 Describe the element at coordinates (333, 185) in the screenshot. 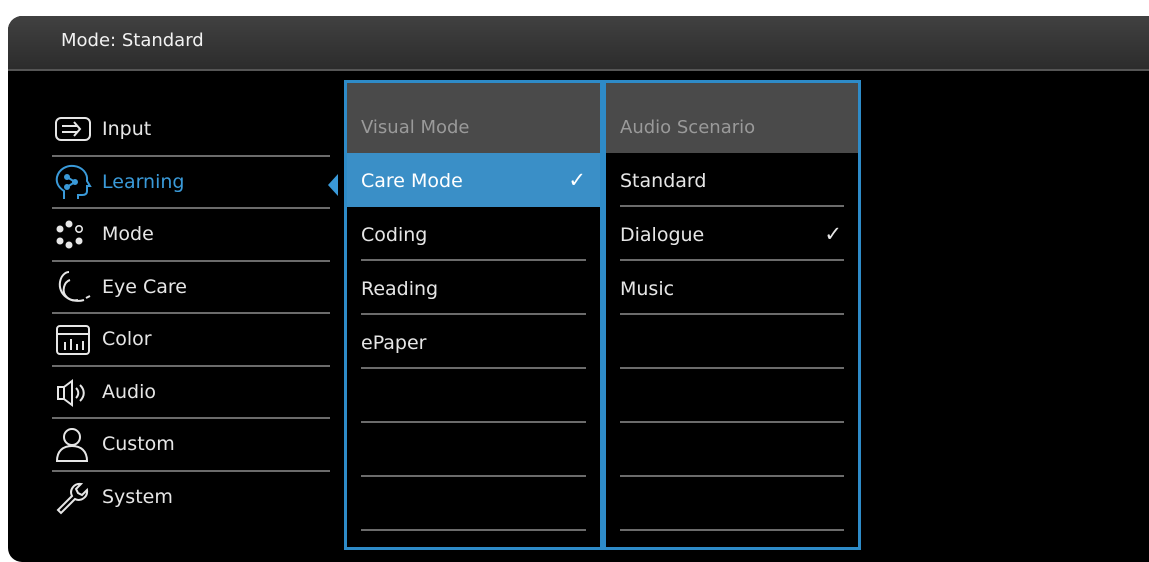

I see `active-pointer` at that location.